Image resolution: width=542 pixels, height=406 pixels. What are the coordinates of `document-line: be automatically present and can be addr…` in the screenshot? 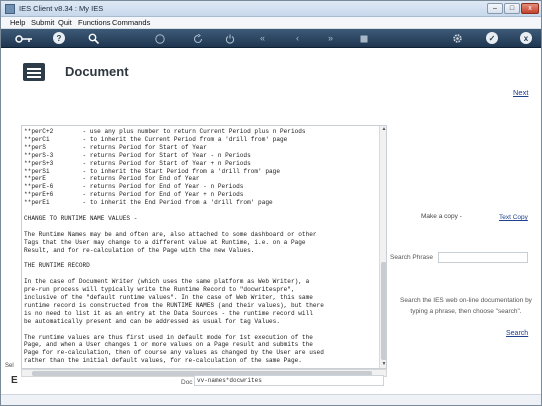 It's located at (152, 321).